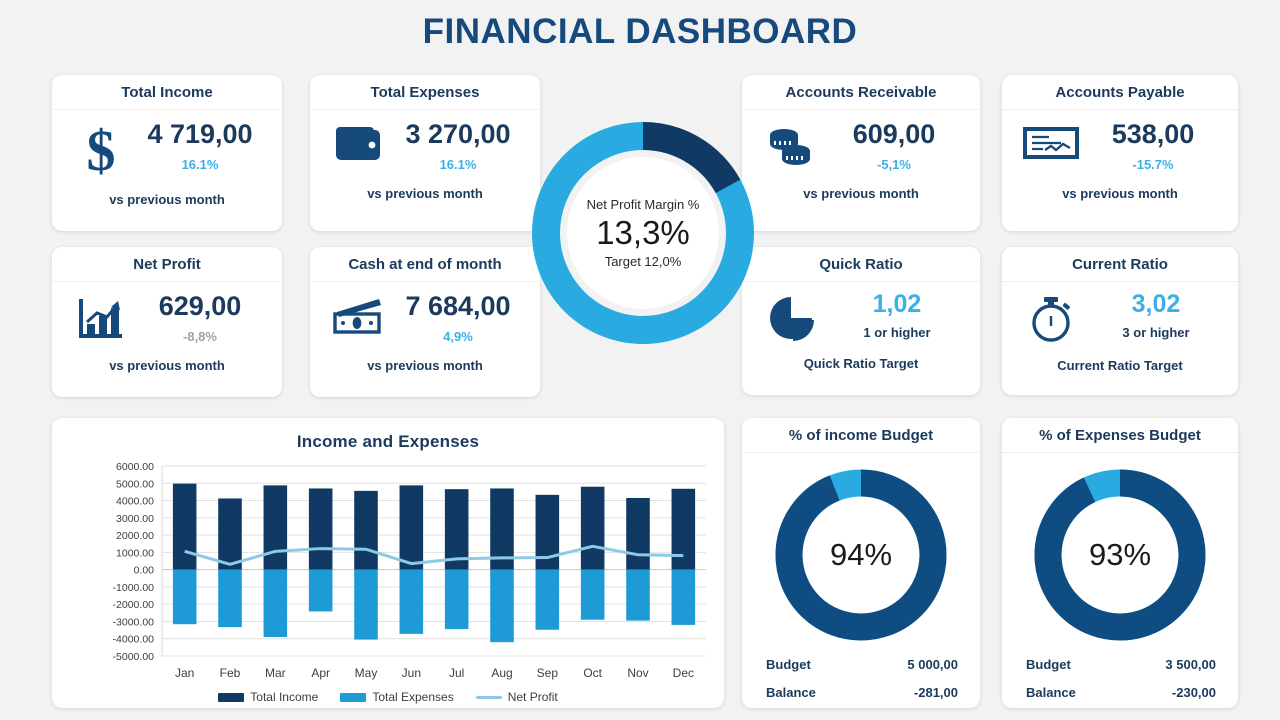 The width and height of the screenshot is (1280, 720). I want to click on svg-text: -1000.00, so click(134, 588).